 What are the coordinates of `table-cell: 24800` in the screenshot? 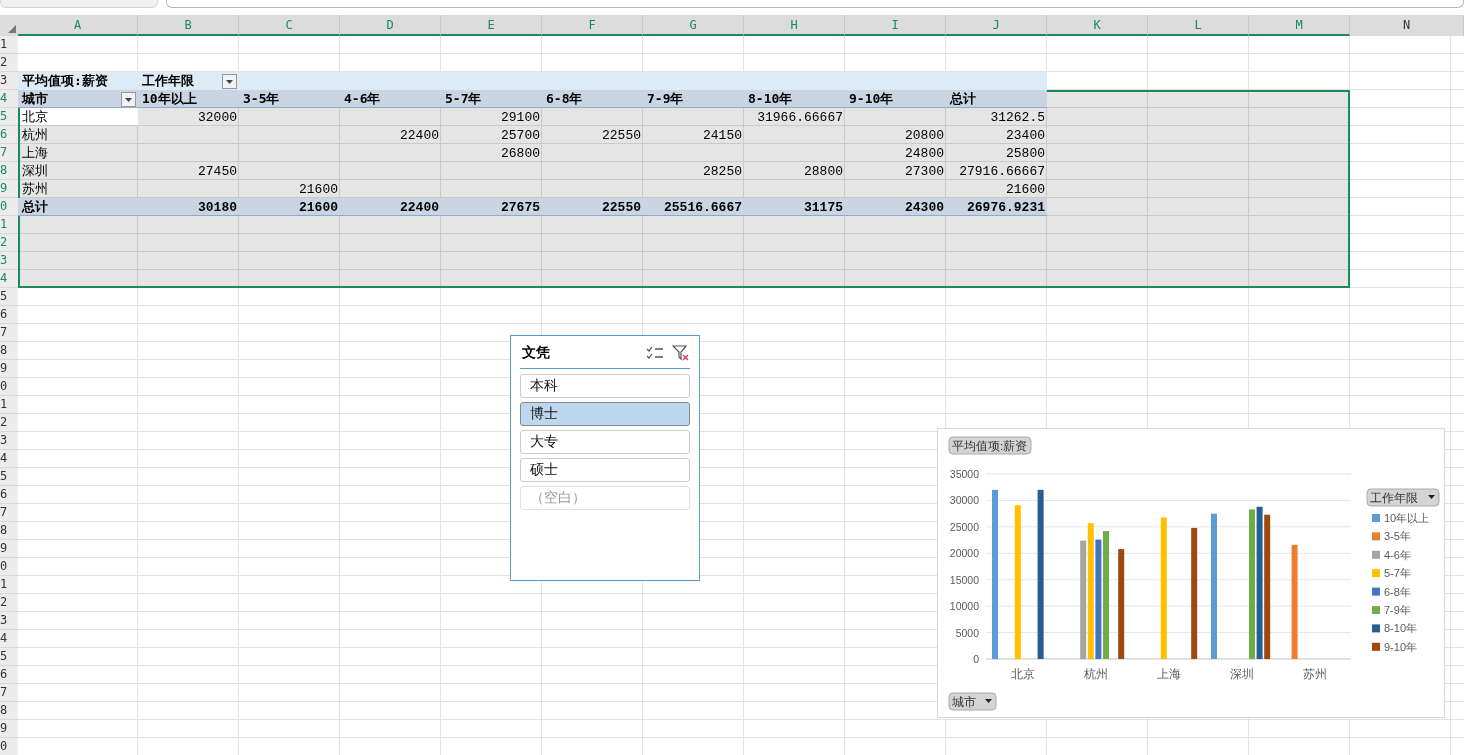 It's located at (924, 153).